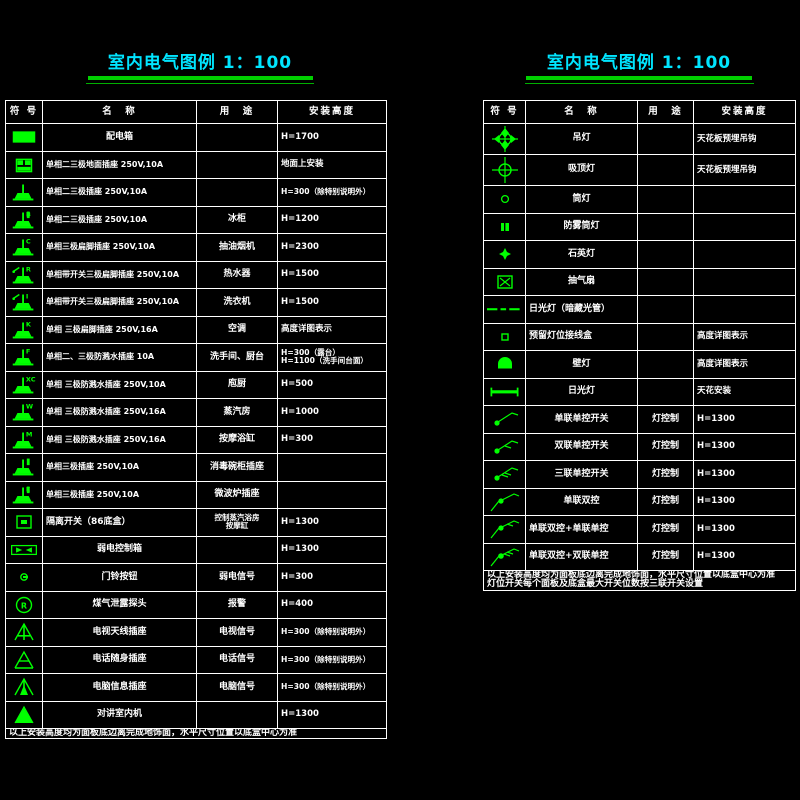  Describe the element at coordinates (237, 302) in the screenshot. I see `symbol-use: 洗衣机` at that location.